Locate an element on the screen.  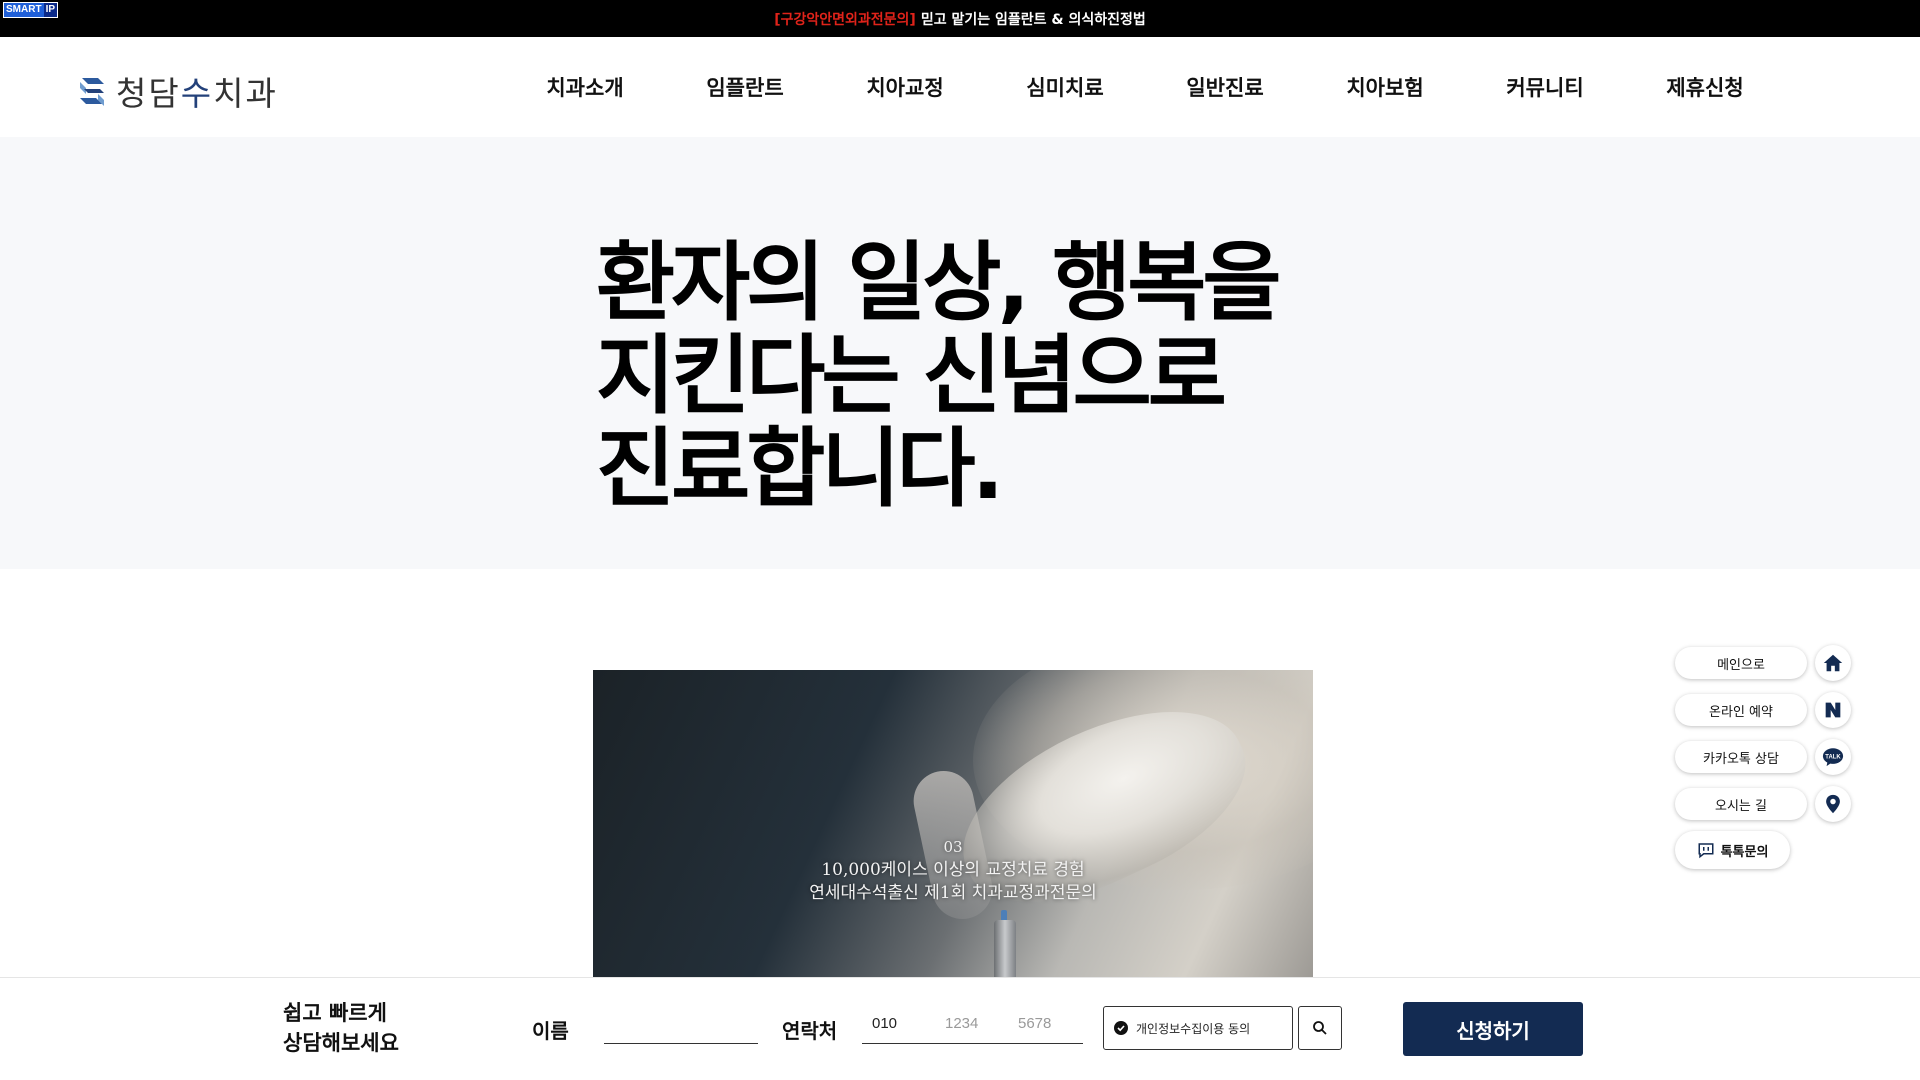
quick-main-button: 메인으로 is located at coordinates (1741, 663).